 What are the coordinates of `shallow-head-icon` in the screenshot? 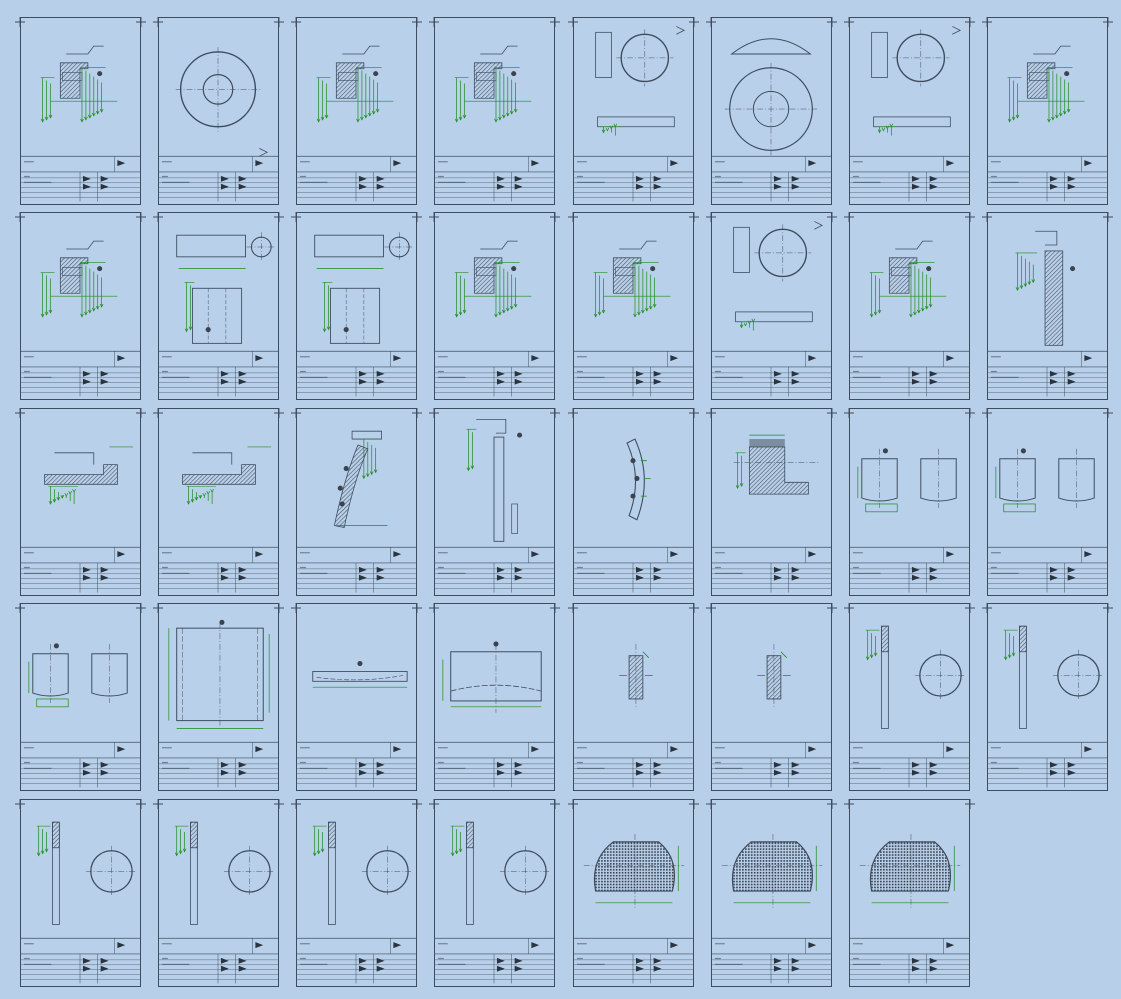 It's located at (494, 714).